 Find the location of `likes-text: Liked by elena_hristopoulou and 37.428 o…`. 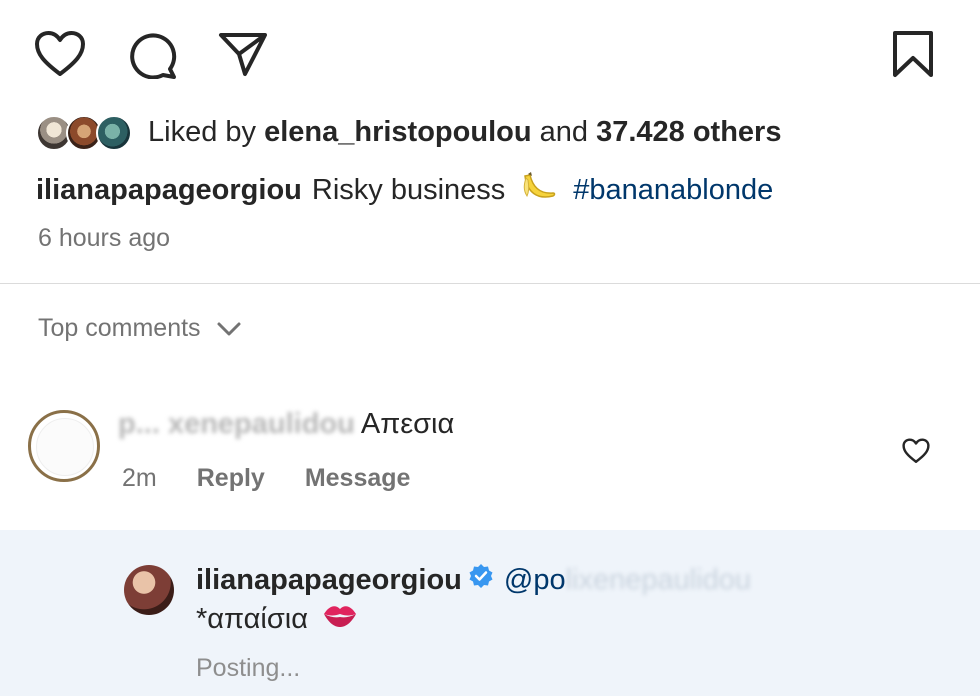

likes-text: Liked by elena_hristopoulou and 37.428 o… is located at coordinates (464, 132).